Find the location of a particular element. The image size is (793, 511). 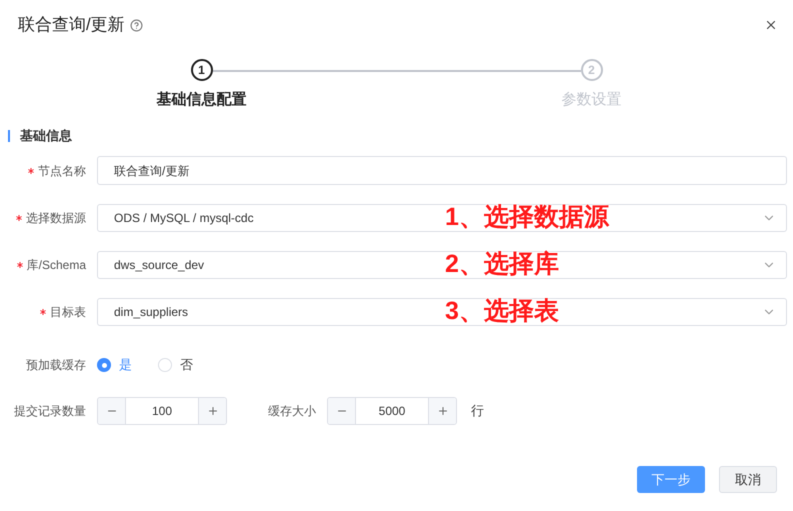

stepper-label: 提交记录数量 is located at coordinates (50, 411).